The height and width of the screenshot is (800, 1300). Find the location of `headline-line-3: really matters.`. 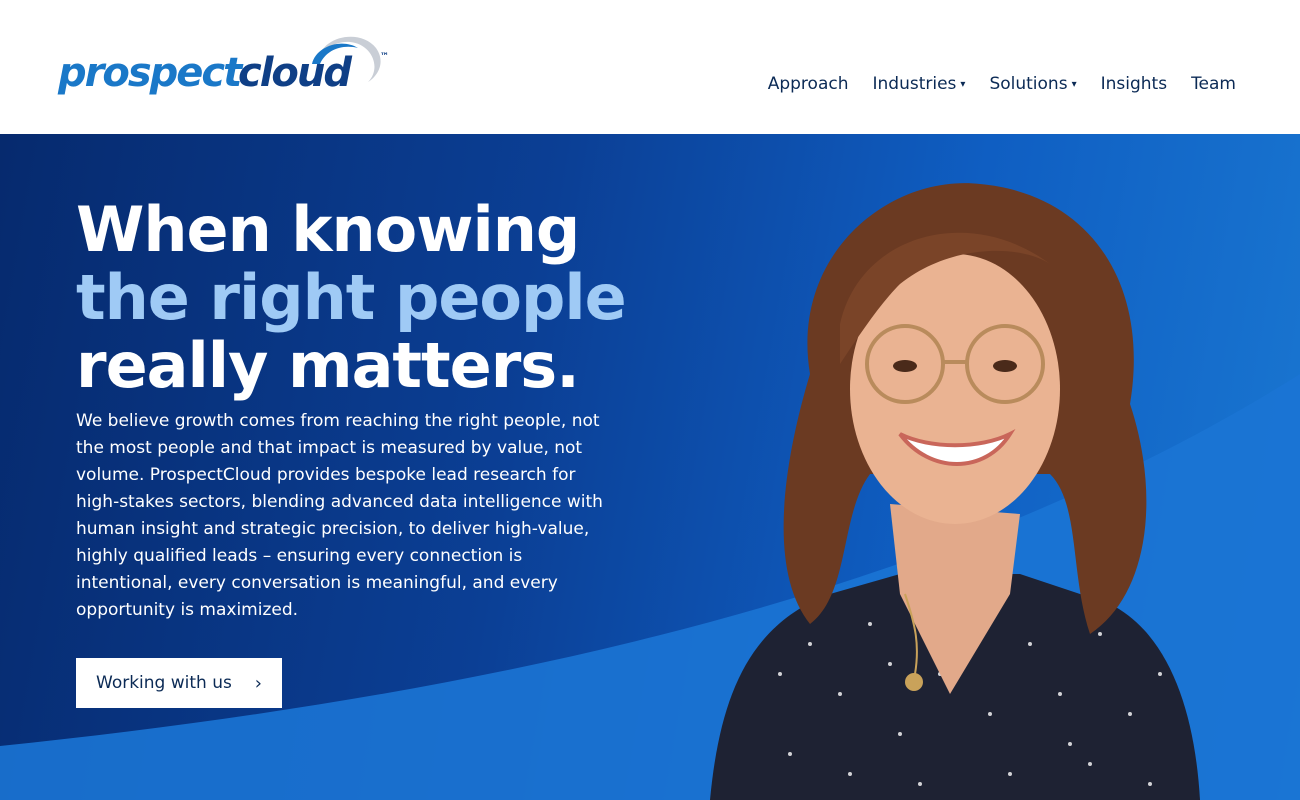

headline-line-3: really matters. is located at coordinates (328, 365).